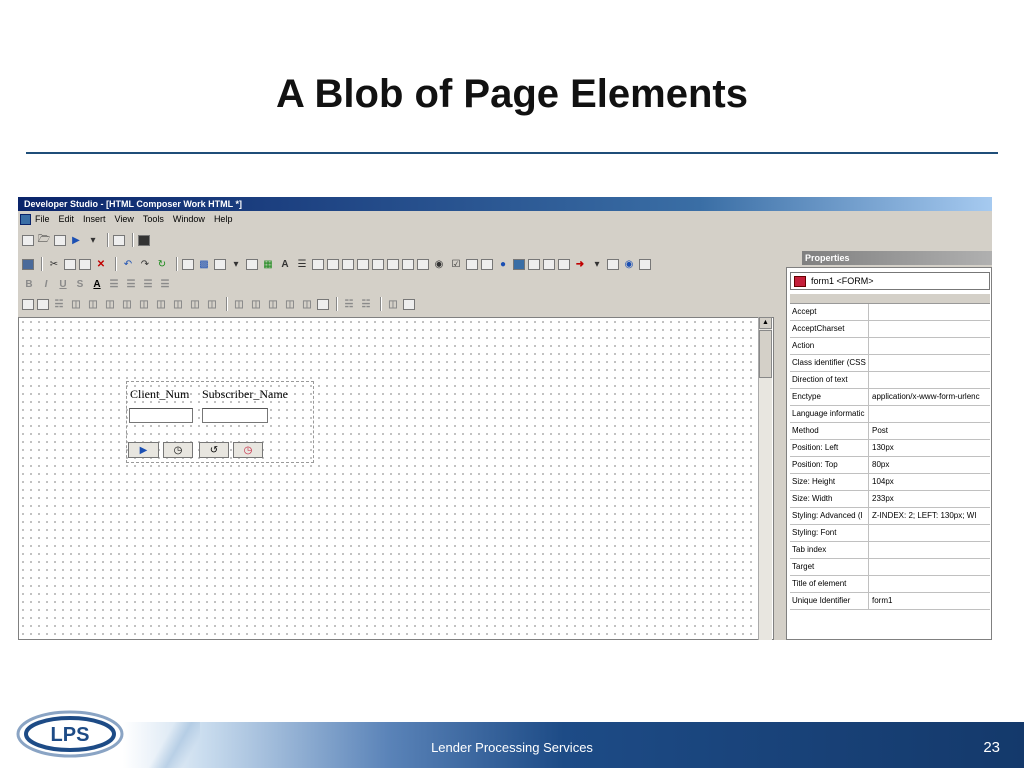 This screenshot has width=1024, height=768. What do you see at coordinates (60, 240) in the screenshot?
I see `new-page-icon` at bounding box center [60, 240].